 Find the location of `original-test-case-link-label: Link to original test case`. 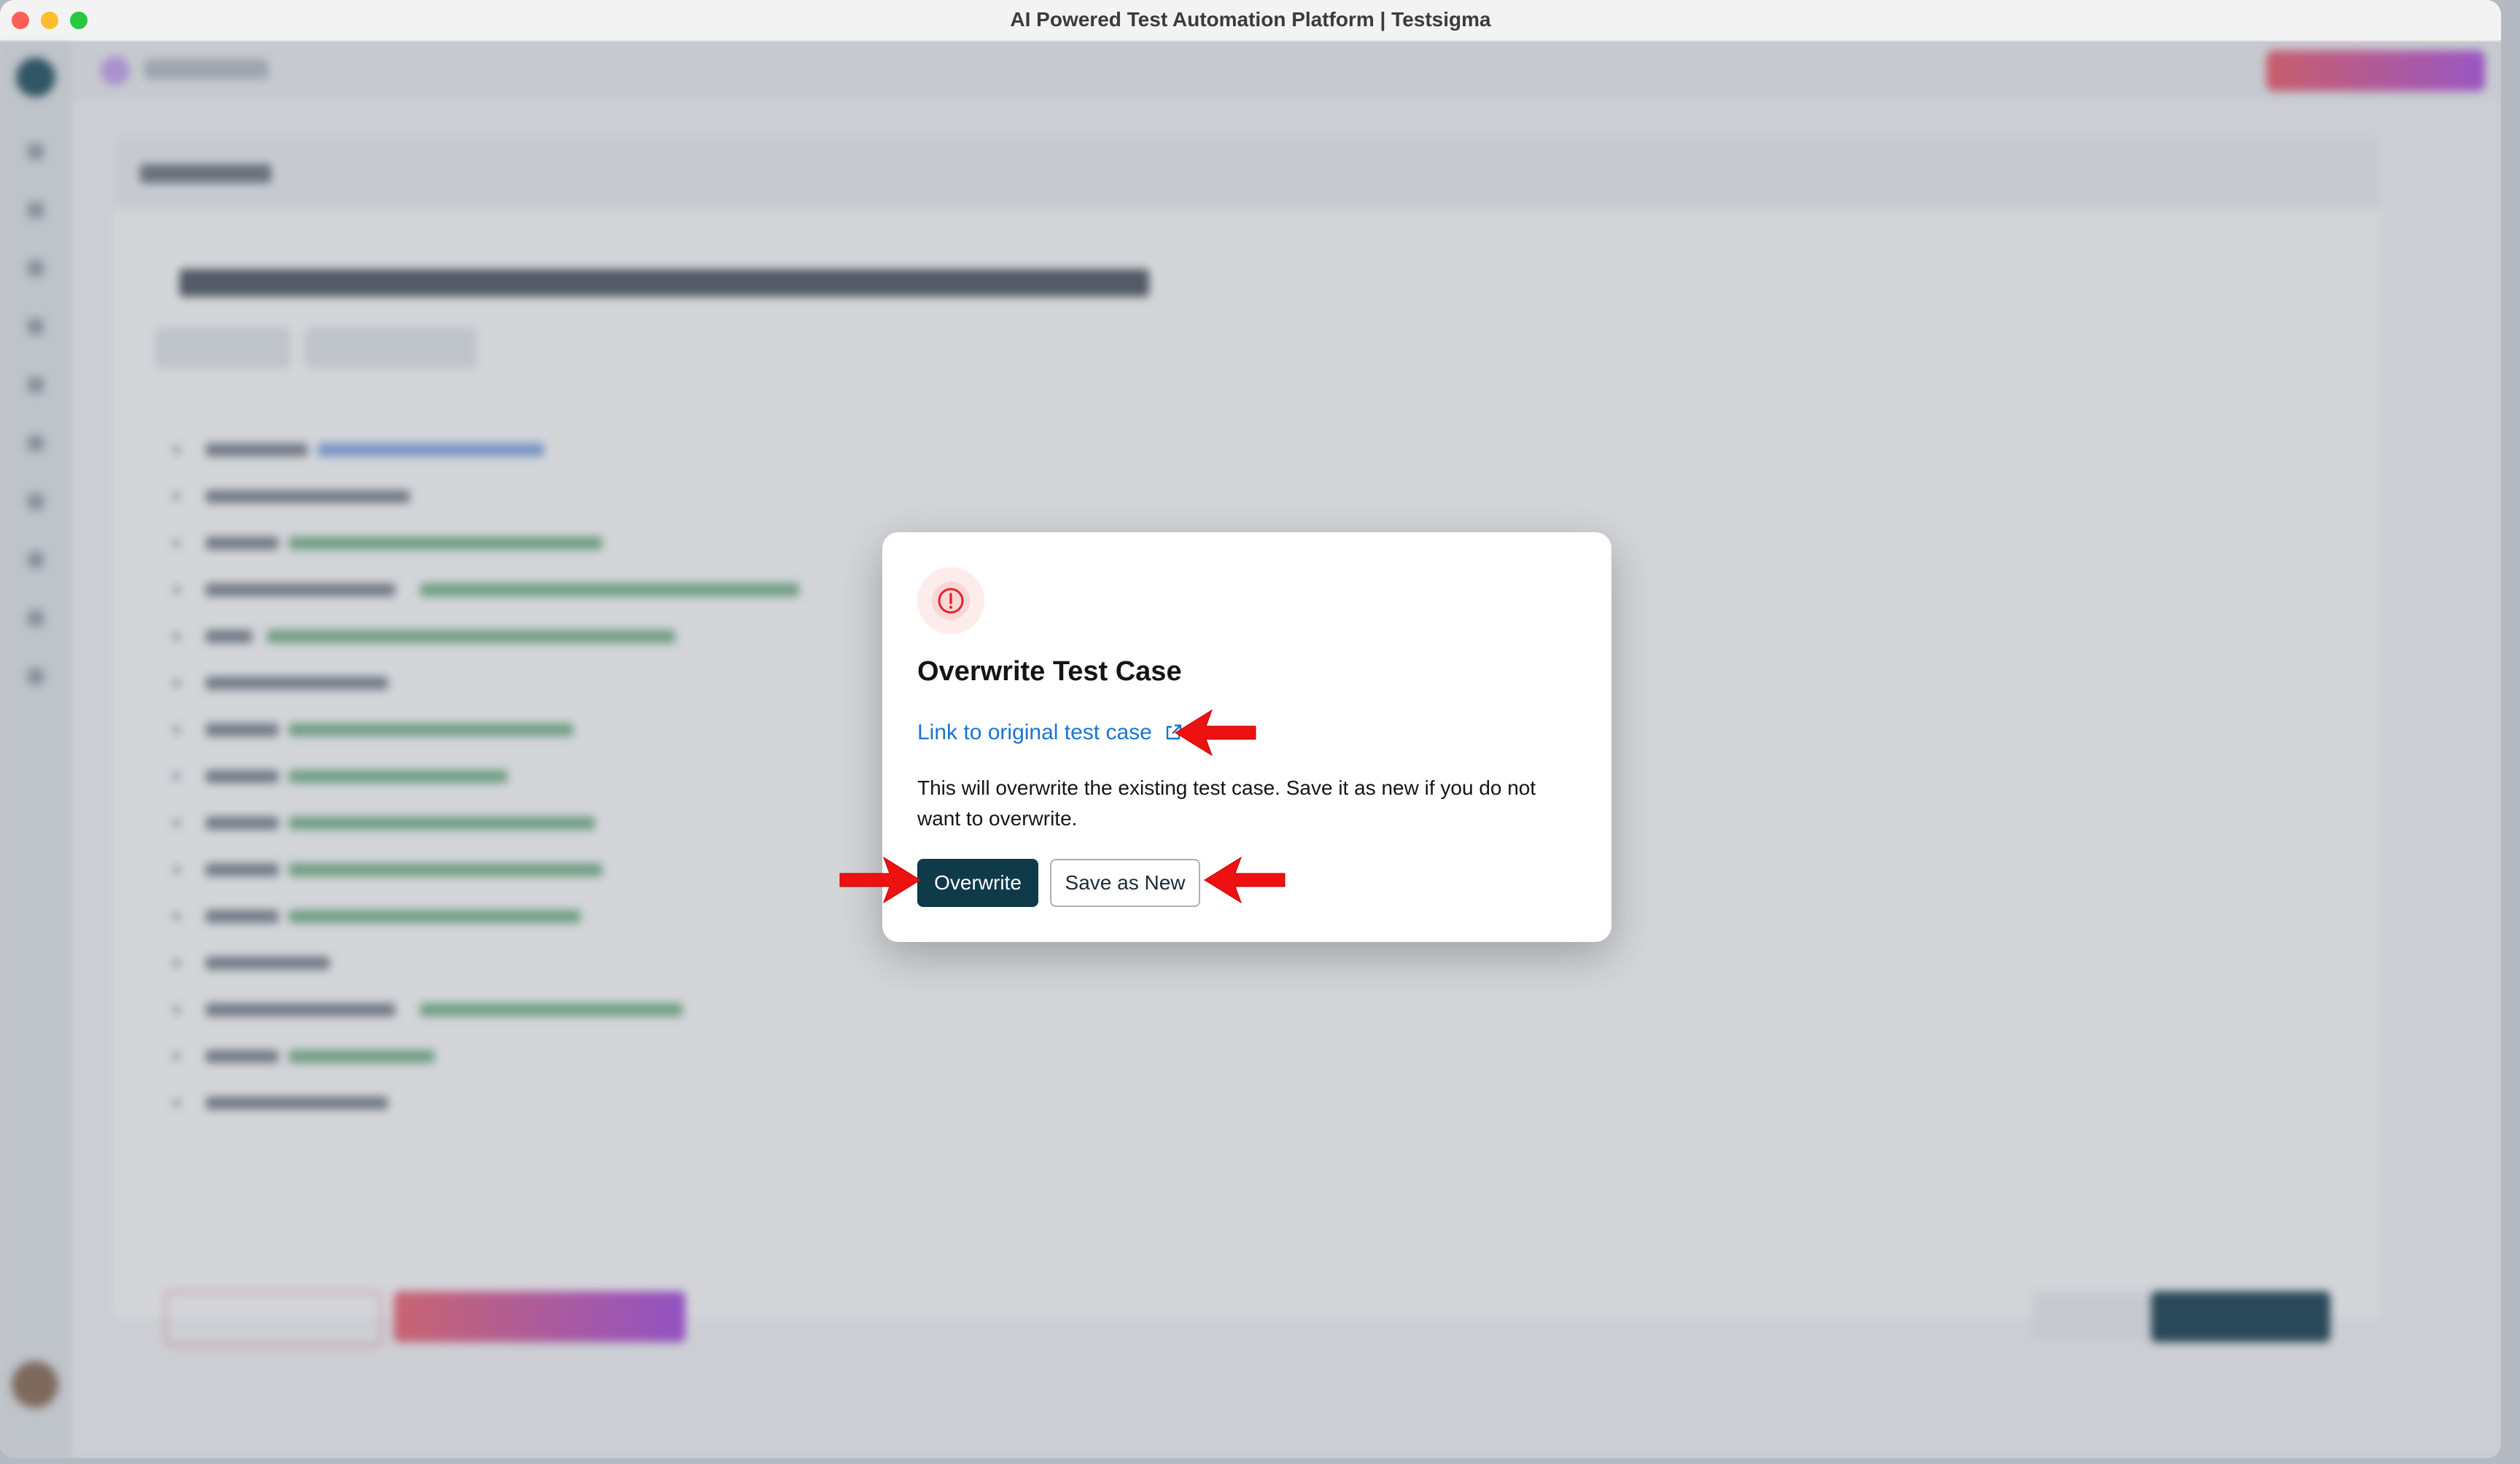

original-test-case-link-label: Link to original test case is located at coordinates (1034, 732).